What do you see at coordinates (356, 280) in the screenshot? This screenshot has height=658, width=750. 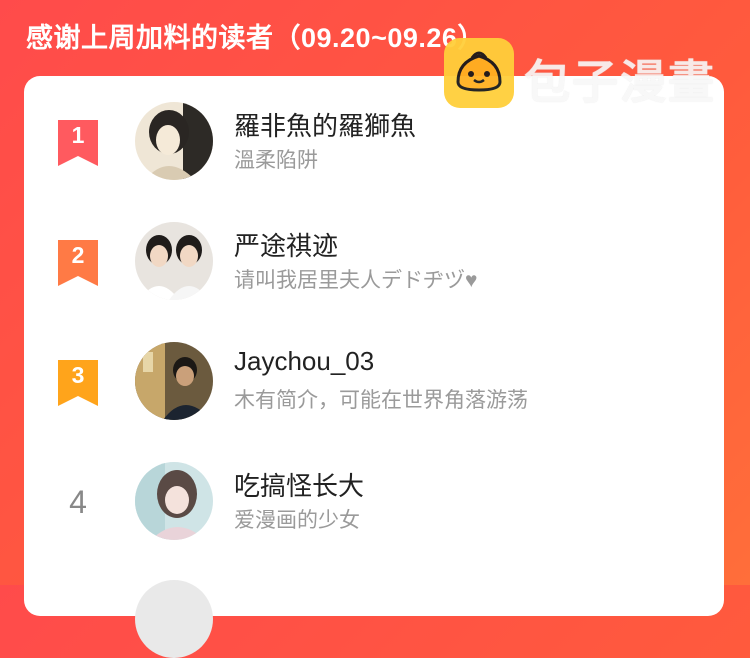 I see `reader-description: 请叫我居里夫人デドヂヅ♥` at bounding box center [356, 280].